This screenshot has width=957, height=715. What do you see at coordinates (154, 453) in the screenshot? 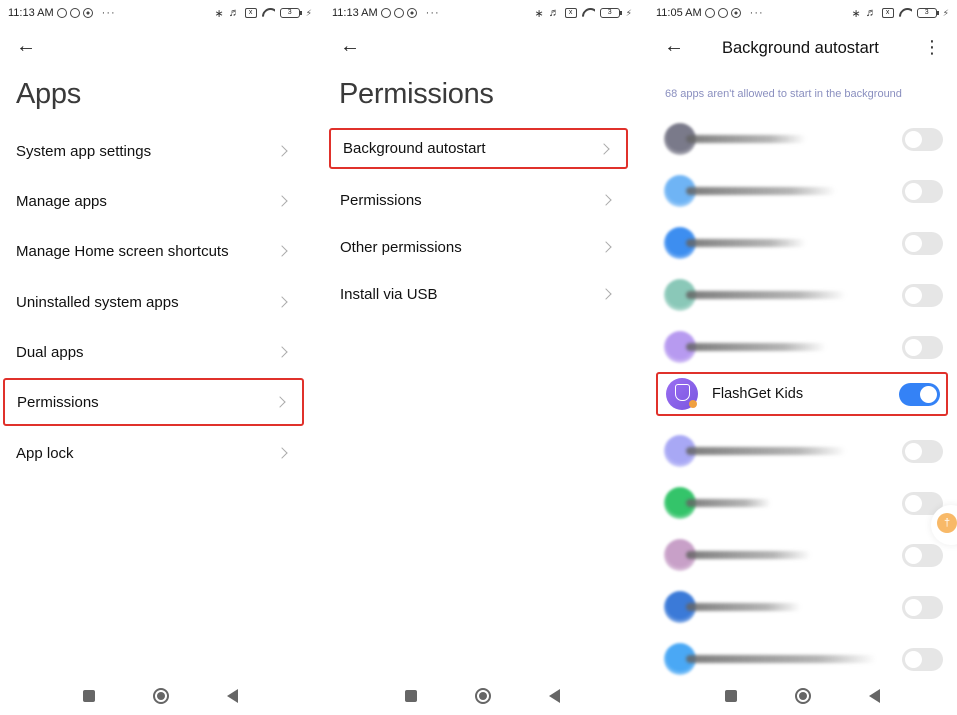
I see `menu-item-app-lock: App lock` at bounding box center [154, 453].